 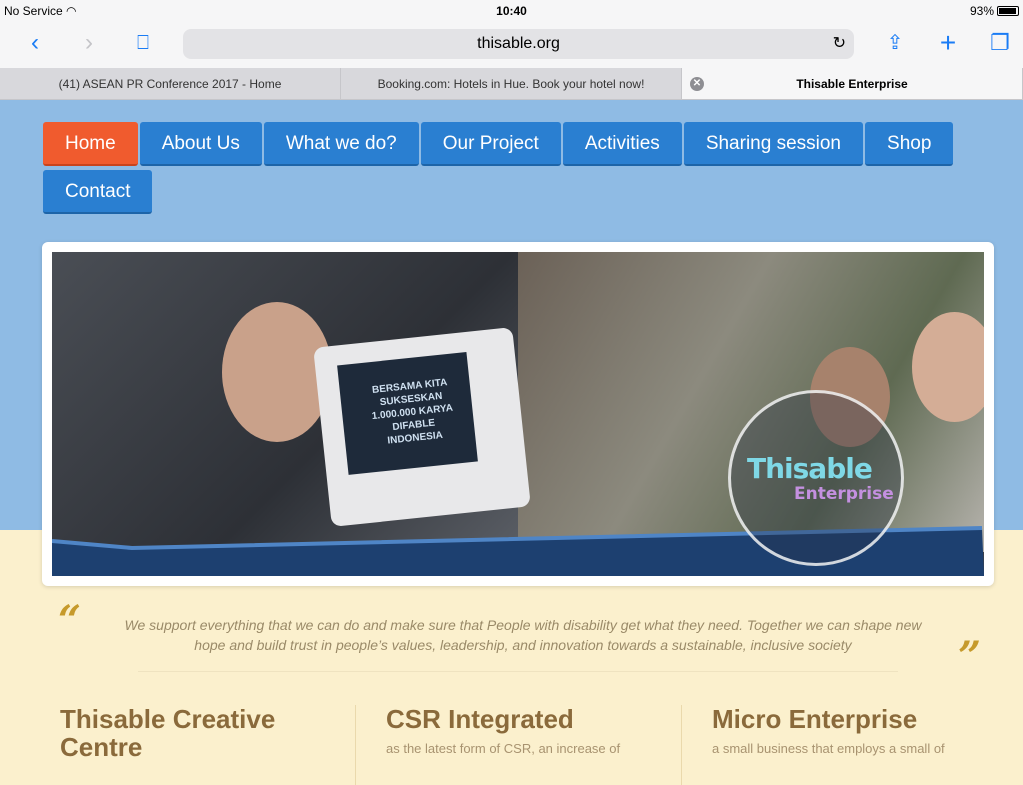 I want to click on address-bar: thisable.org ↻, so click(x=518, y=44).